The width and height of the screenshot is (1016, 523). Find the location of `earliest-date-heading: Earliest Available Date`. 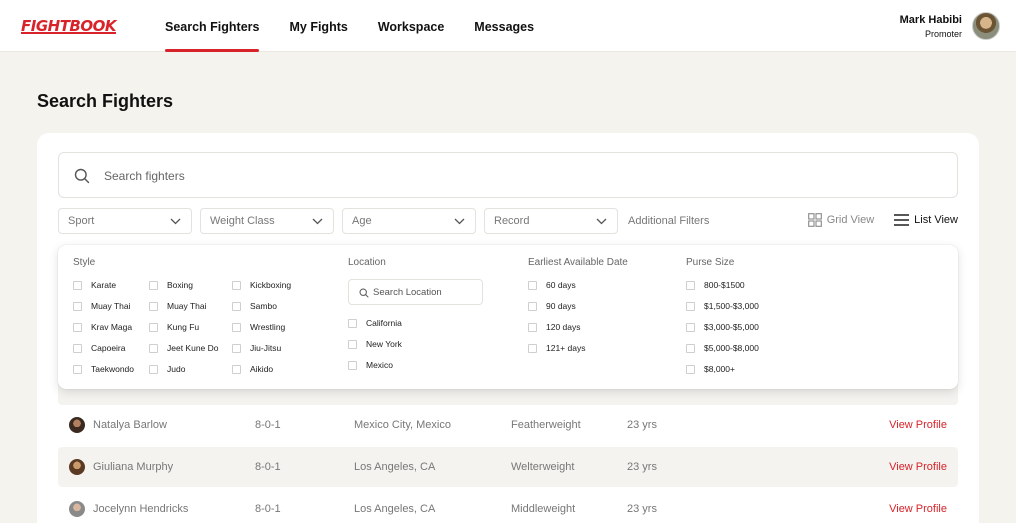

earliest-date-heading: Earliest Available Date is located at coordinates (578, 262).